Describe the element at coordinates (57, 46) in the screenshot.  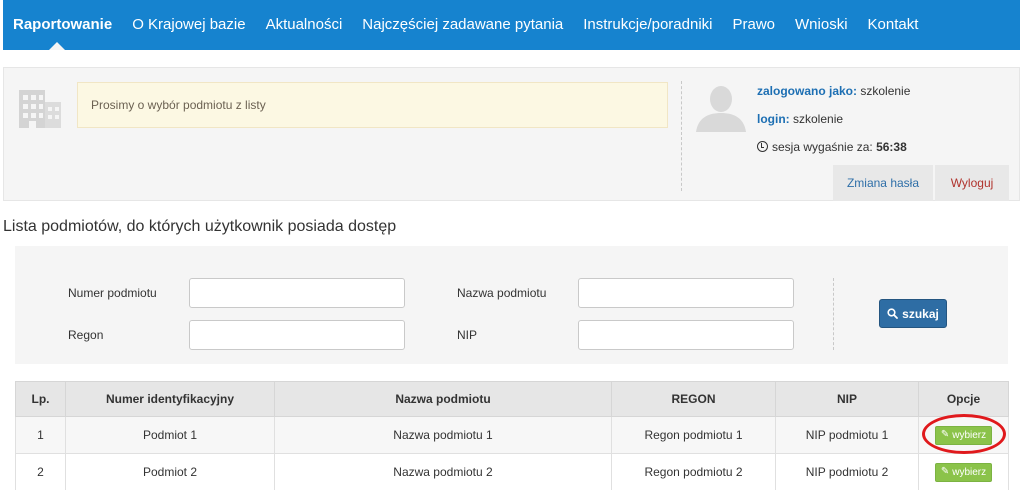
I see `active-nav-caret` at that location.